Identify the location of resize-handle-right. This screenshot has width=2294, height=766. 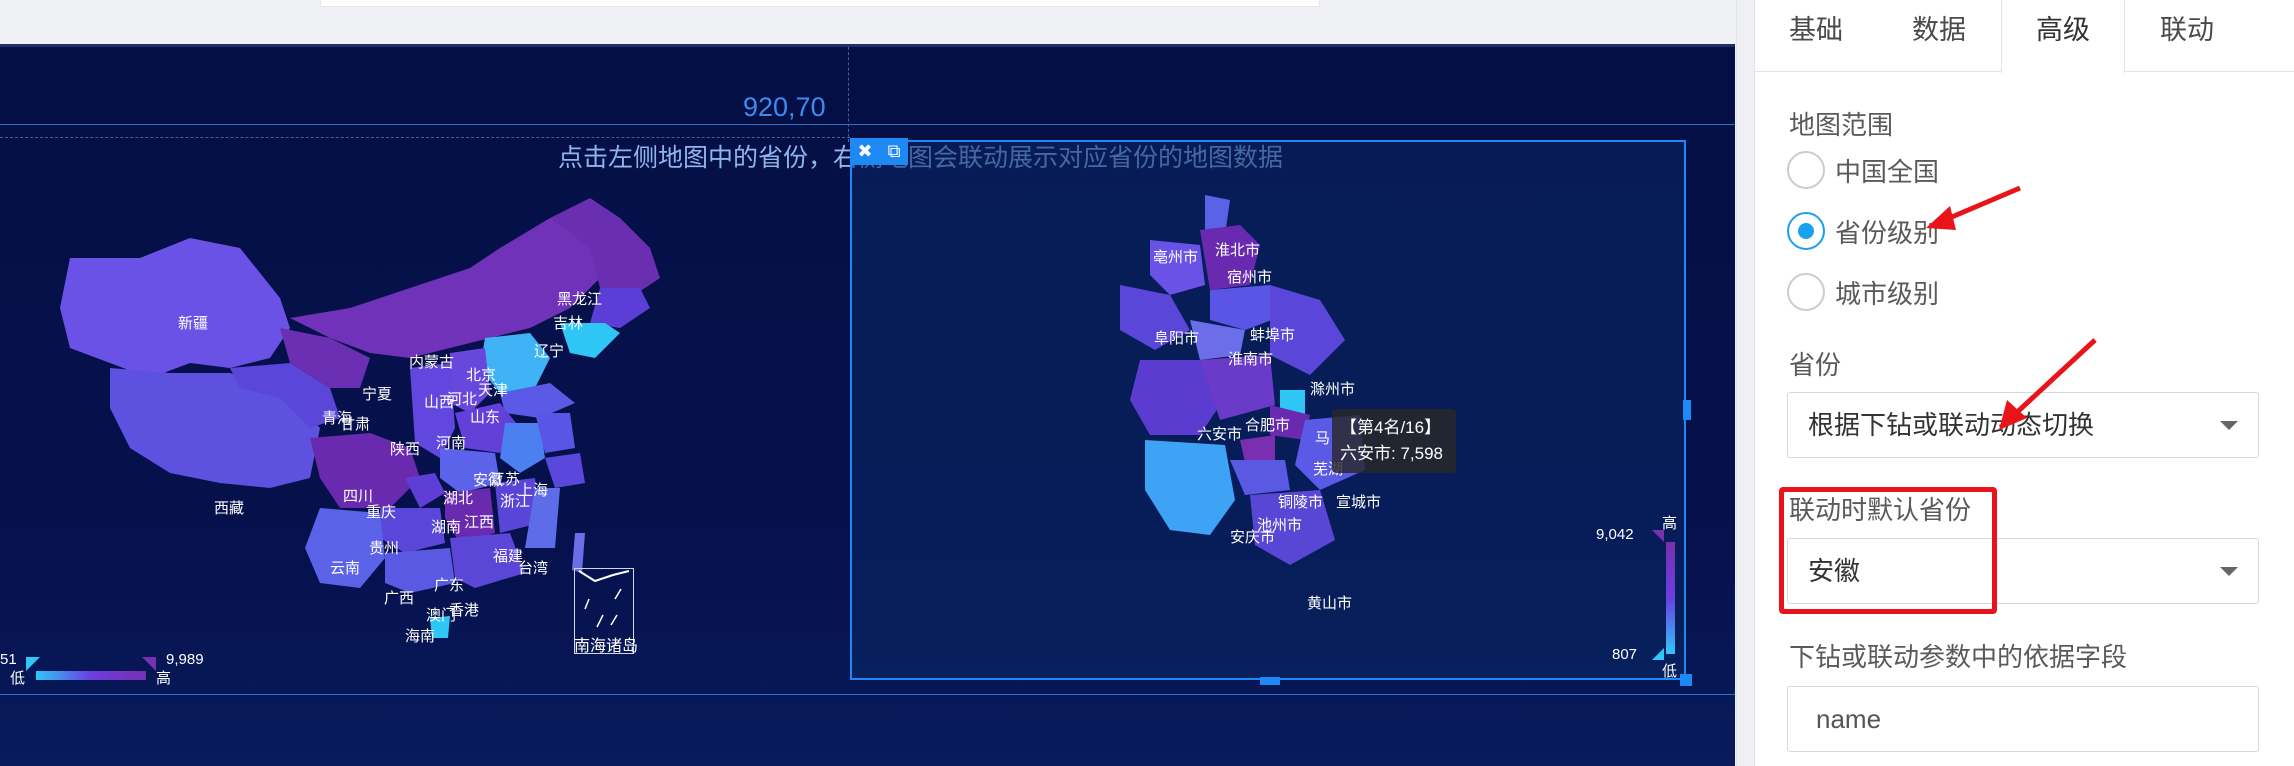
(1687, 410).